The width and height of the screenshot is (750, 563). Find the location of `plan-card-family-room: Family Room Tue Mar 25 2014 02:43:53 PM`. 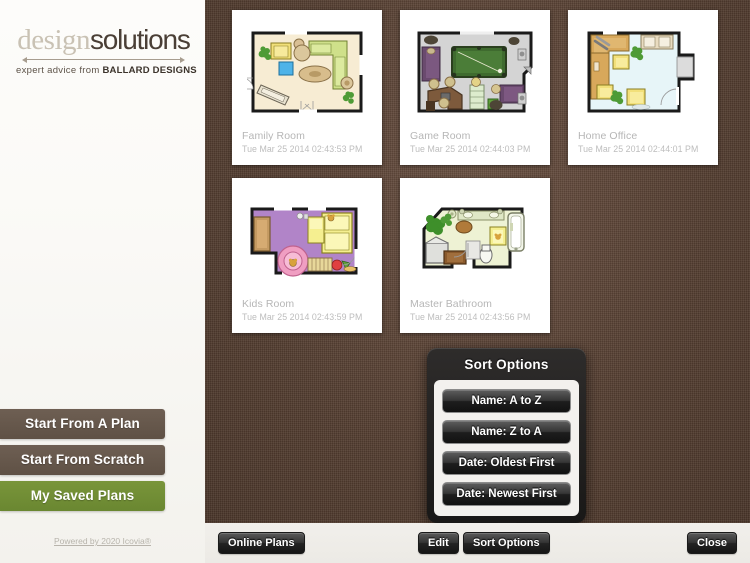

plan-card-family-room: Family Room Tue Mar 25 2014 02:43:53 PM is located at coordinates (307, 87).